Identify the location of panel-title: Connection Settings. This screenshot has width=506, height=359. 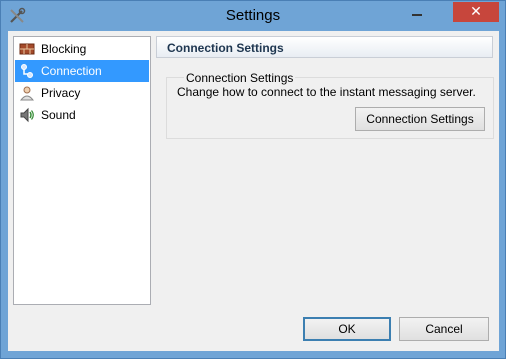
(225, 48).